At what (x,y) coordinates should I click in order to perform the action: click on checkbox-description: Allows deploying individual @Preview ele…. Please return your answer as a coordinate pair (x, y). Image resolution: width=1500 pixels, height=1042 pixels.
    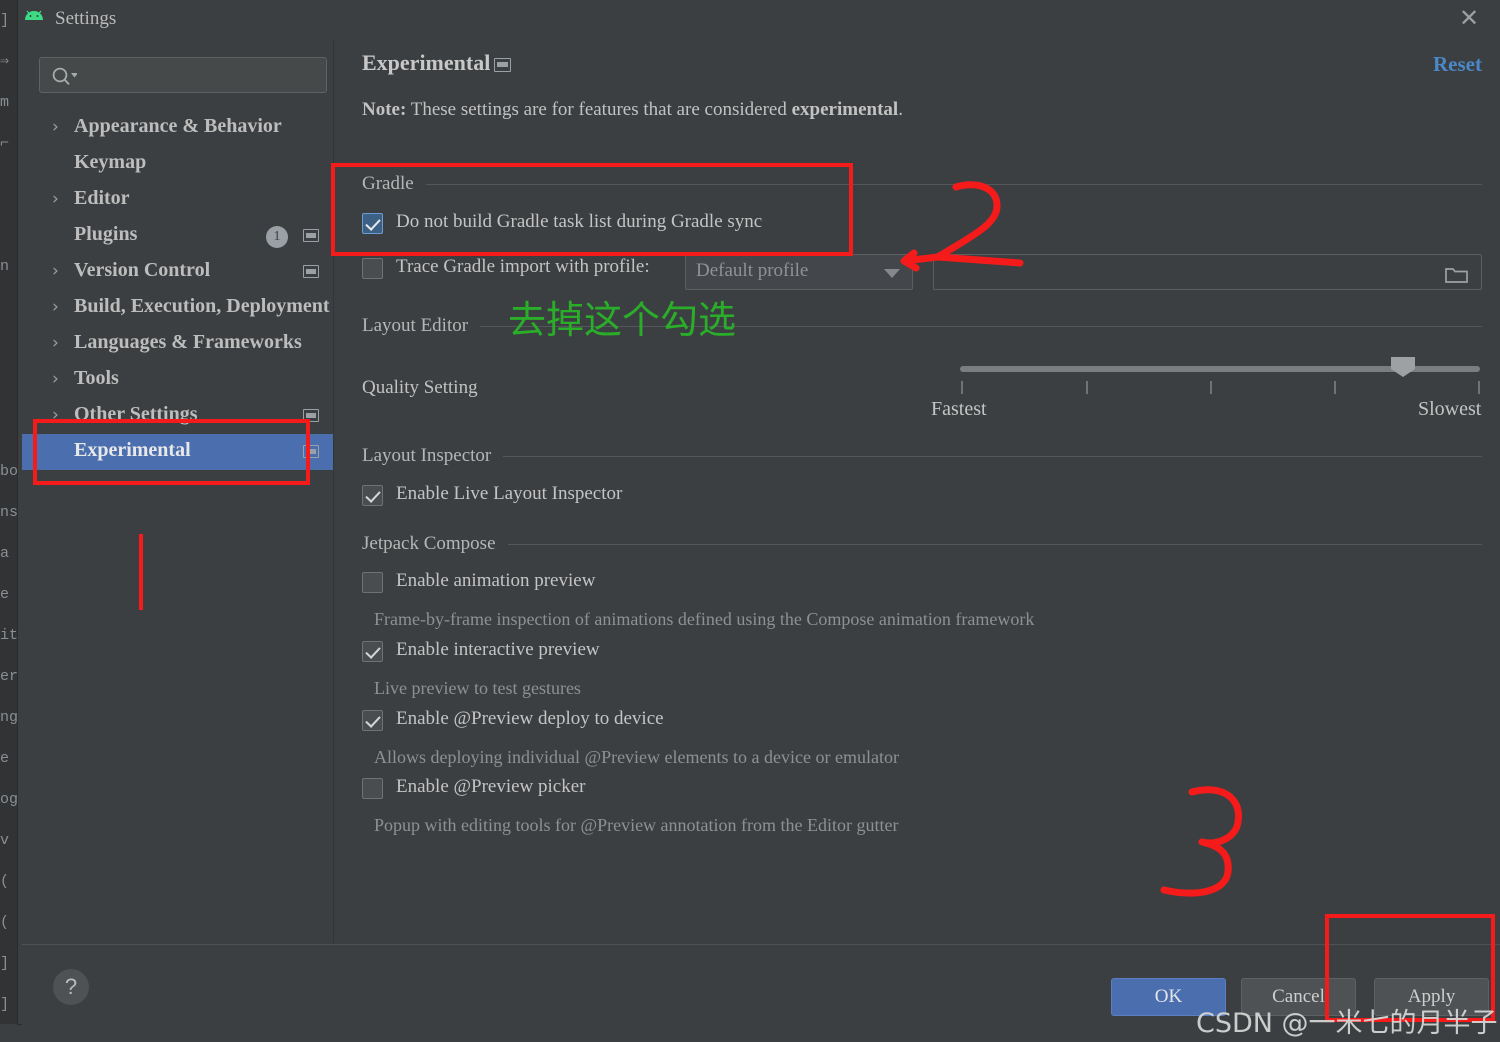
    Looking at the image, I should click on (636, 757).